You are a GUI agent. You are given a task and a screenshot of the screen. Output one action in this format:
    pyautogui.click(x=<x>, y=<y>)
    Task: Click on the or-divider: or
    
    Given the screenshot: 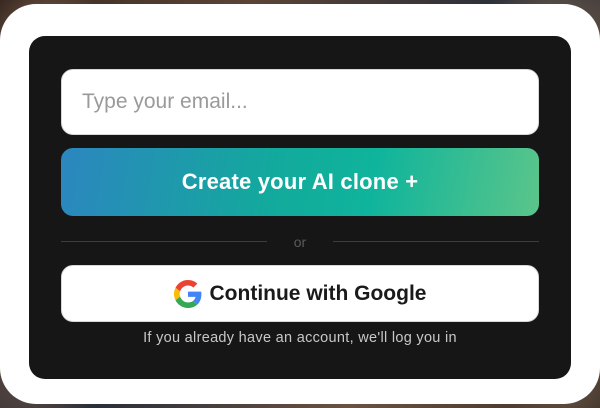 What is the action you would take?
    pyautogui.click(x=300, y=242)
    